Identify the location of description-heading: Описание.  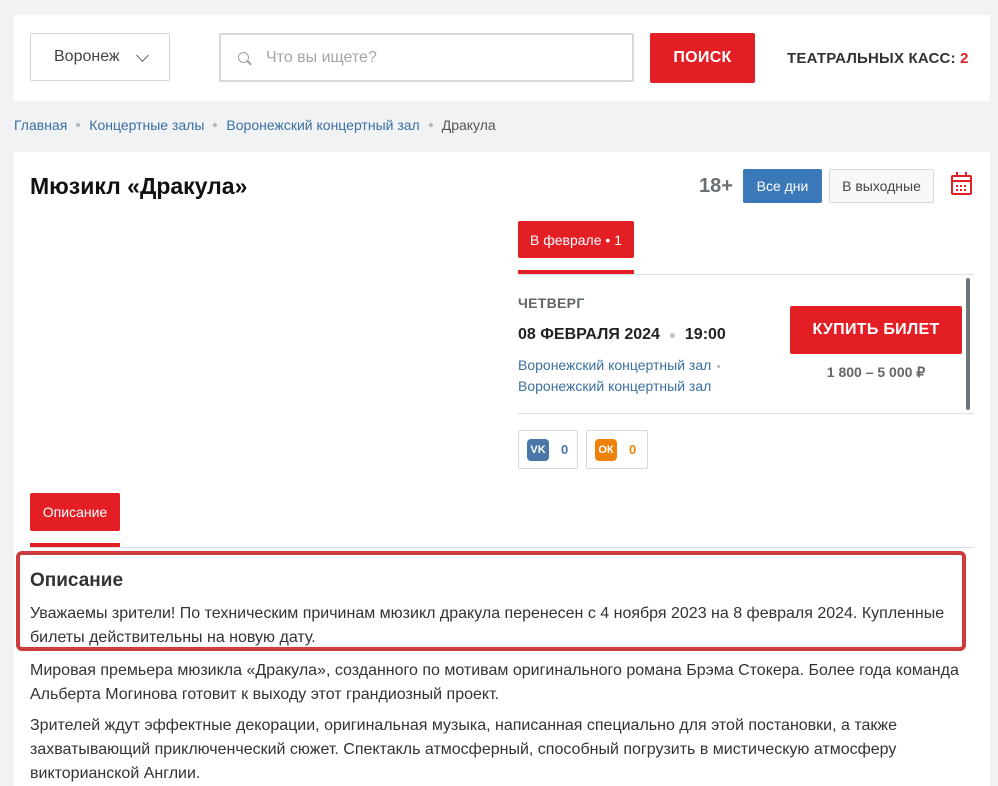
(77, 580).